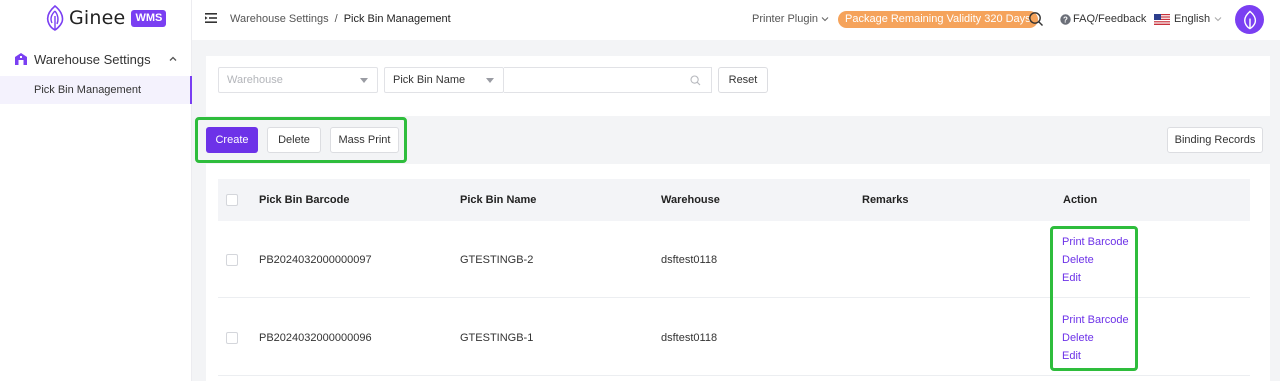 The image size is (1280, 381). What do you see at coordinates (364, 140) in the screenshot?
I see `mass-print-button: Mass Print` at bounding box center [364, 140].